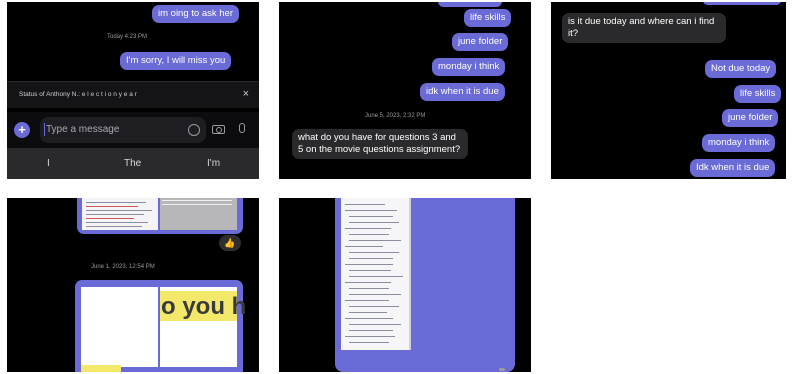 The height and width of the screenshot is (374, 793). I want to click on message-text: im oing to ask her, so click(195, 13).